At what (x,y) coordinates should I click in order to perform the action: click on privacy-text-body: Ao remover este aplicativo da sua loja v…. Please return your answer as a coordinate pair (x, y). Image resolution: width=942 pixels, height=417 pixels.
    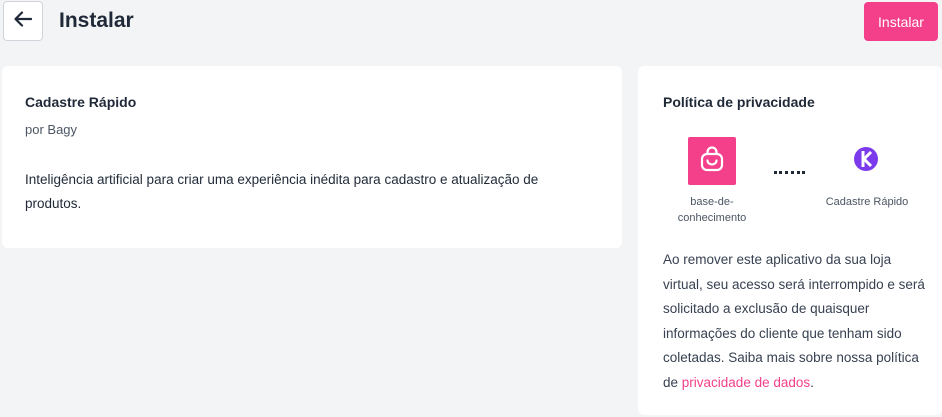
    Looking at the image, I should click on (794, 321).